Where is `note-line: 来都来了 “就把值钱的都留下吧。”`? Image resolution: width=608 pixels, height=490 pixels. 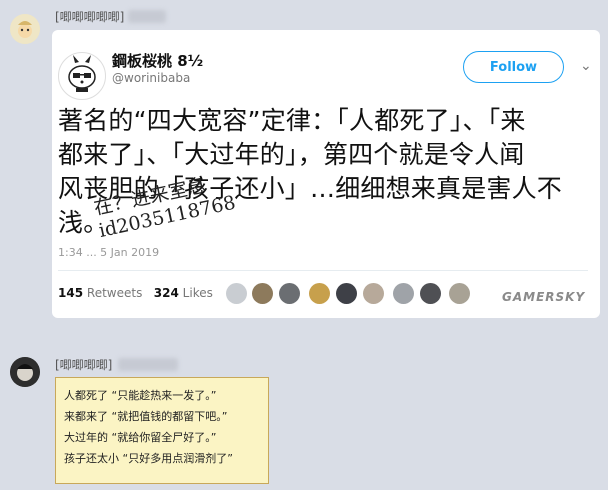
note-line: 来都来了 “就把值钱的都留下吧。” is located at coordinates (146, 416).